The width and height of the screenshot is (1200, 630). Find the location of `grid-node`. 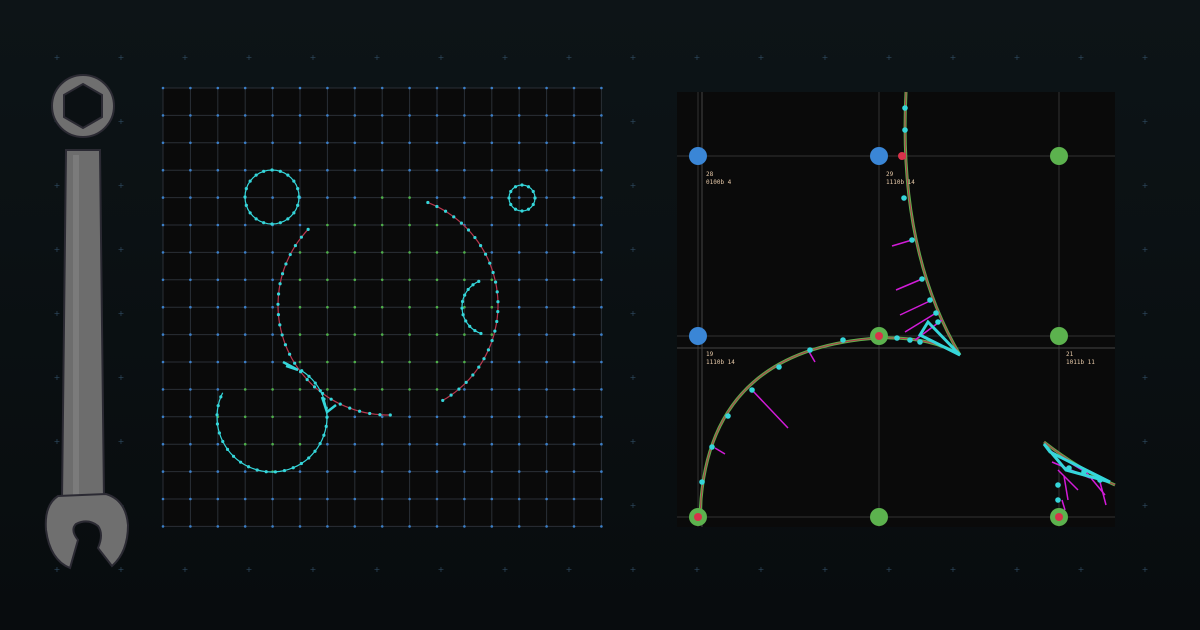

grid-node is located at coordinates (879, 517).